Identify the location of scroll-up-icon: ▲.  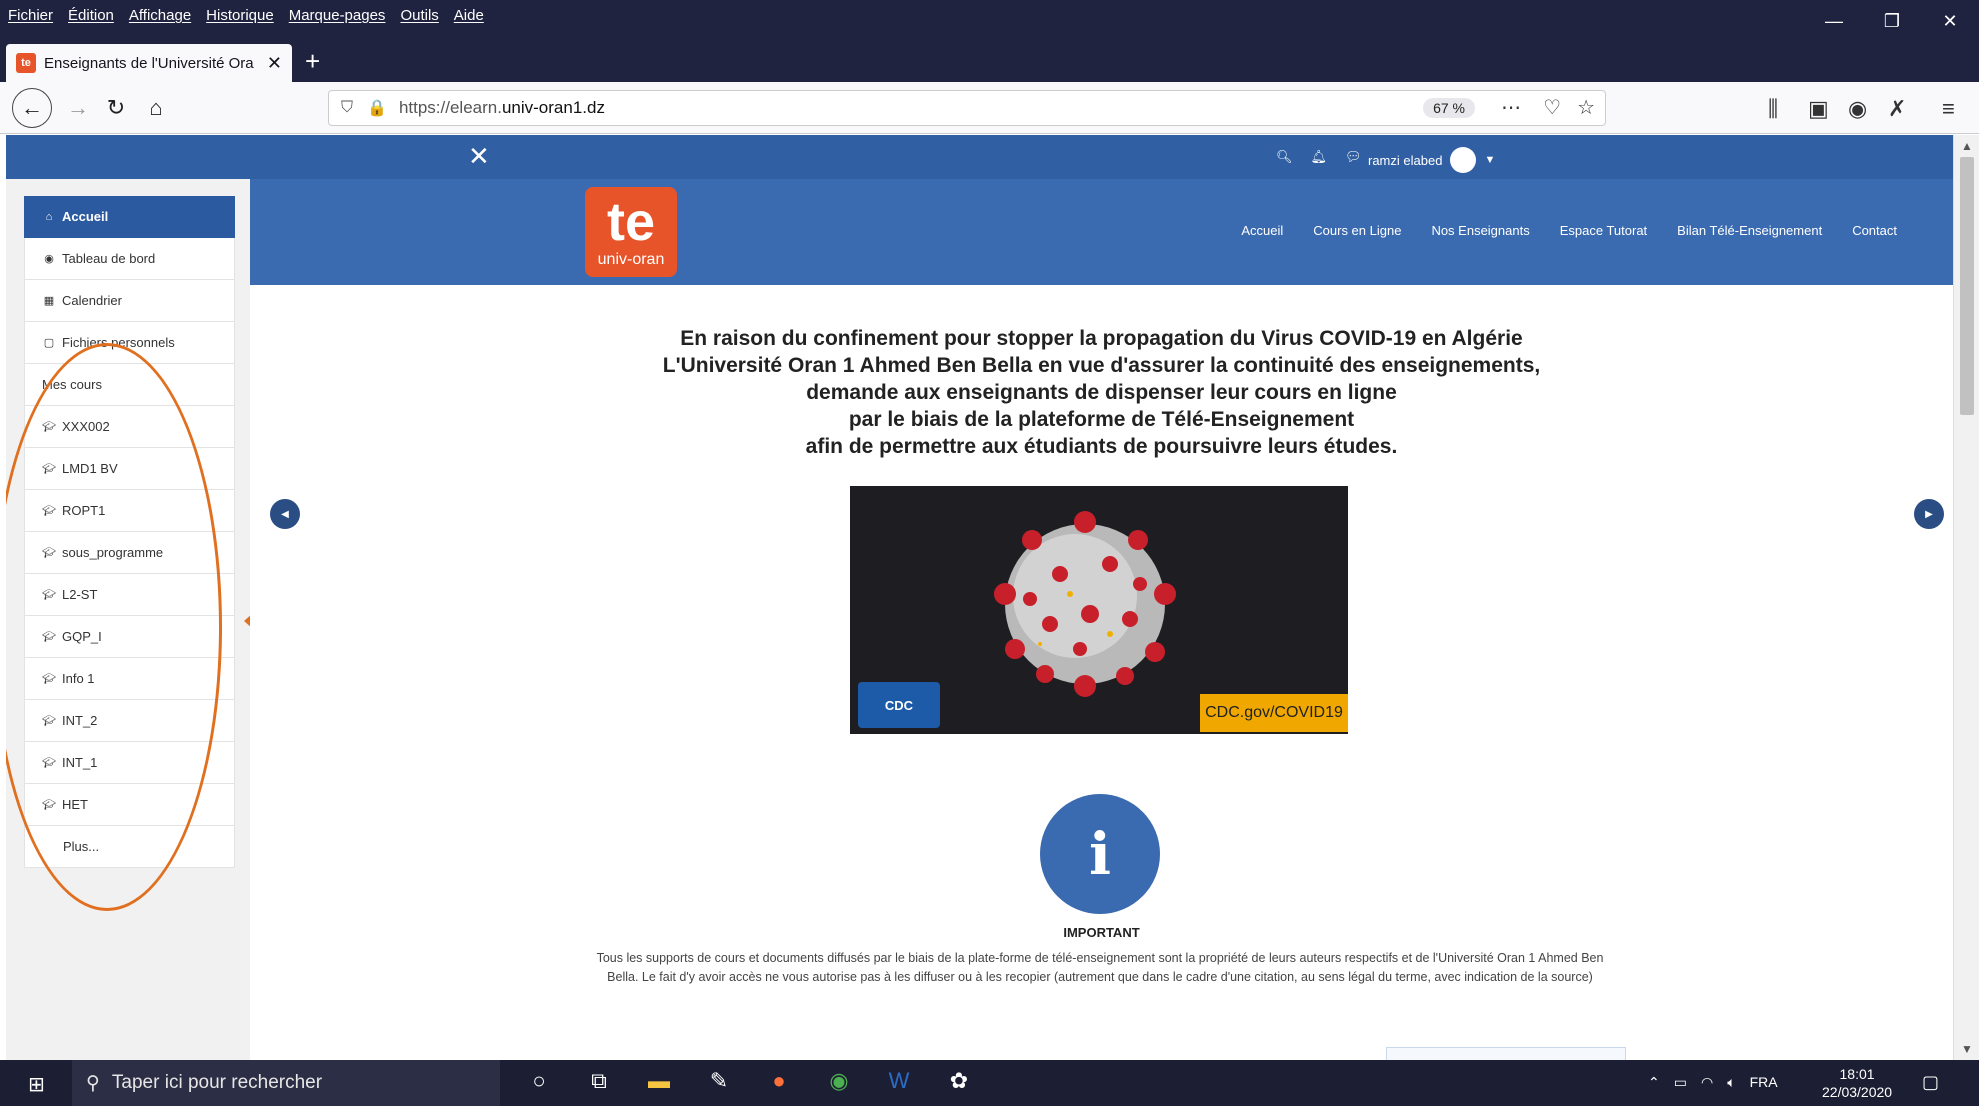
(1967, 146).